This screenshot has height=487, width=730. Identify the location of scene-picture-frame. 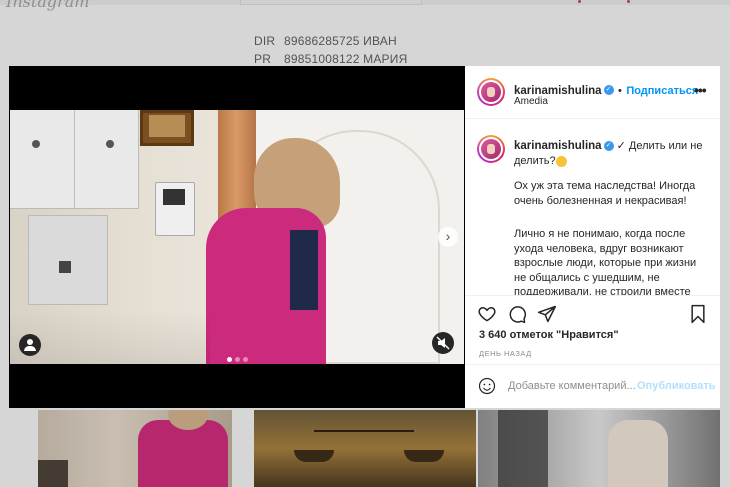
(167, 128).